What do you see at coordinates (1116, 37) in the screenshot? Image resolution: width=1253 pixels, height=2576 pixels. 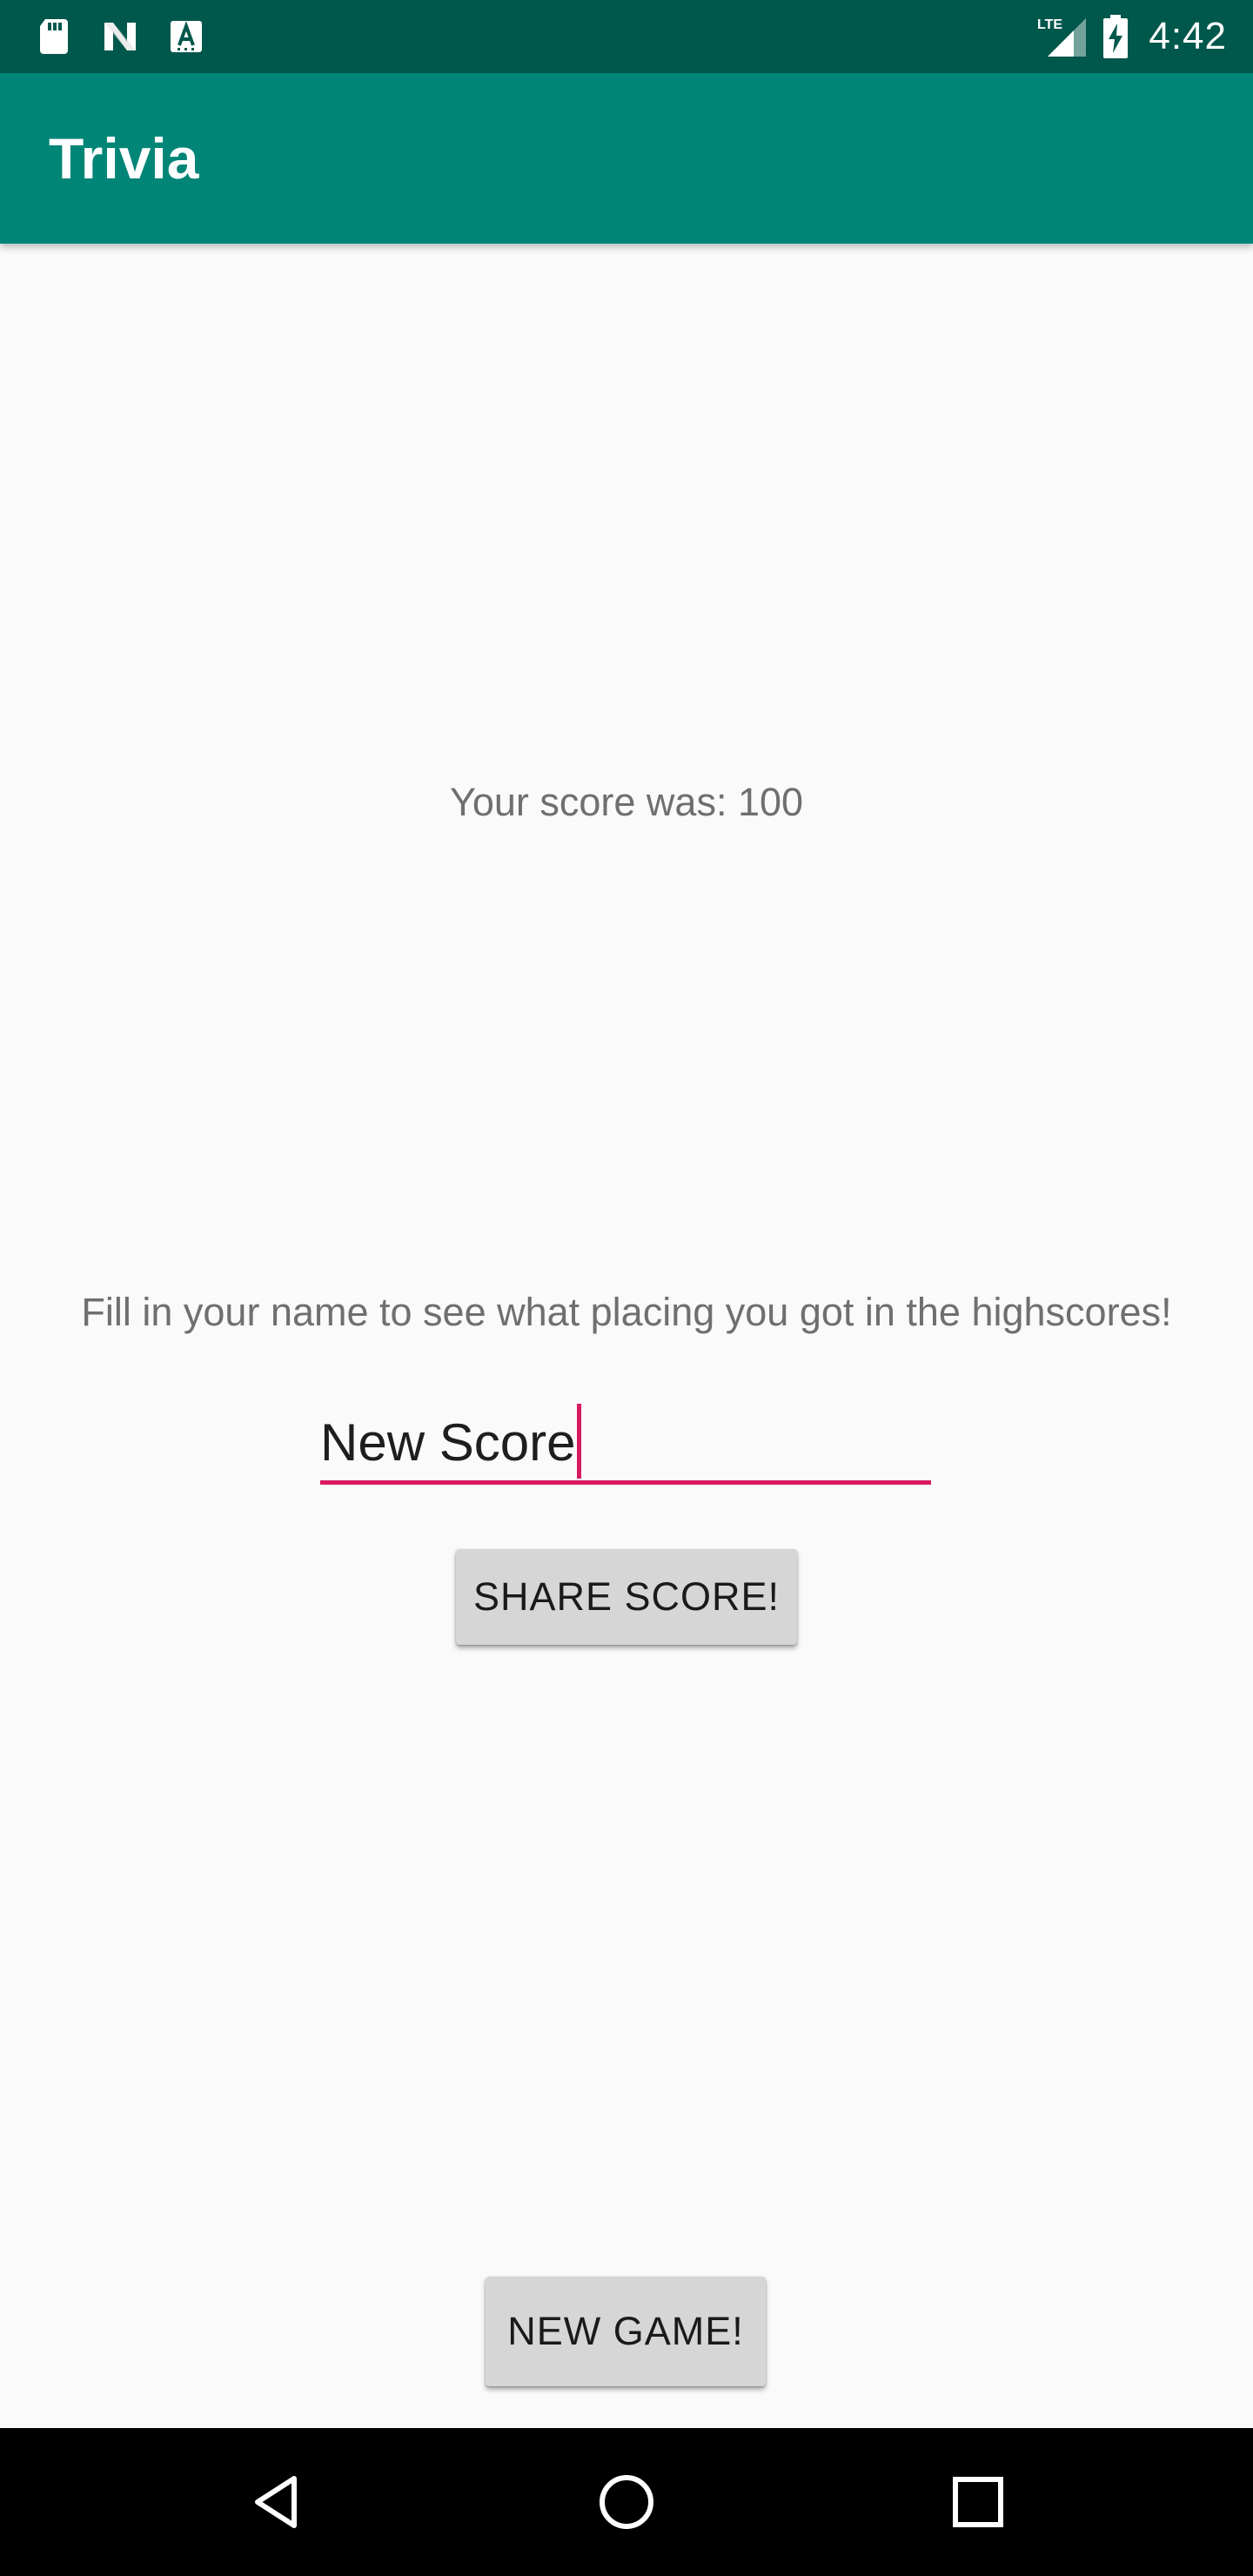 I see `battery-charging-icon` at bounding box center [1116, 37].